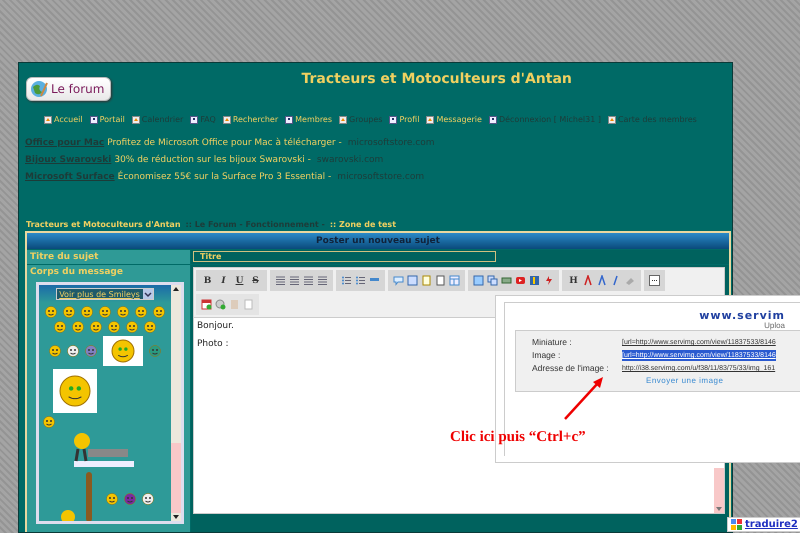 This screenshot has height=533, width=800. What do you see at coordinates (176, 517) in the screenshot?
I see `down-arrow-icon` at bounding box center [176, 517].